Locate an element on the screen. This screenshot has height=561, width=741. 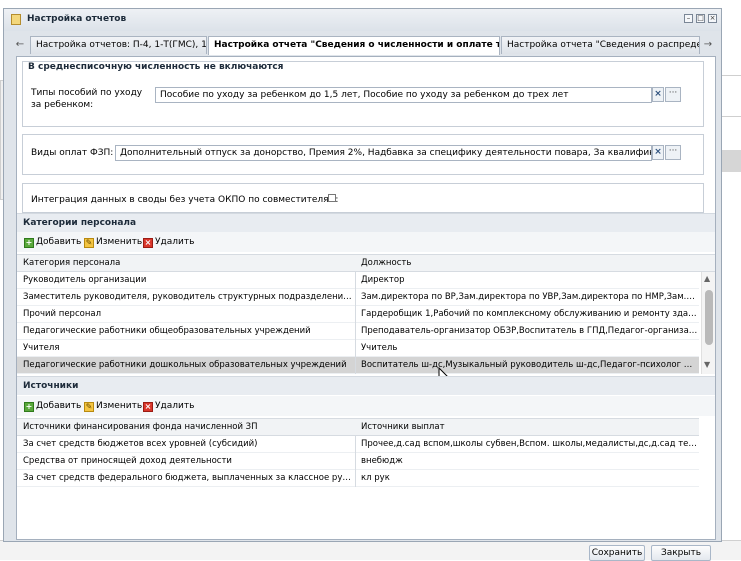
dialog-title: Настройка отчетов is located at coordinates (77, 19).